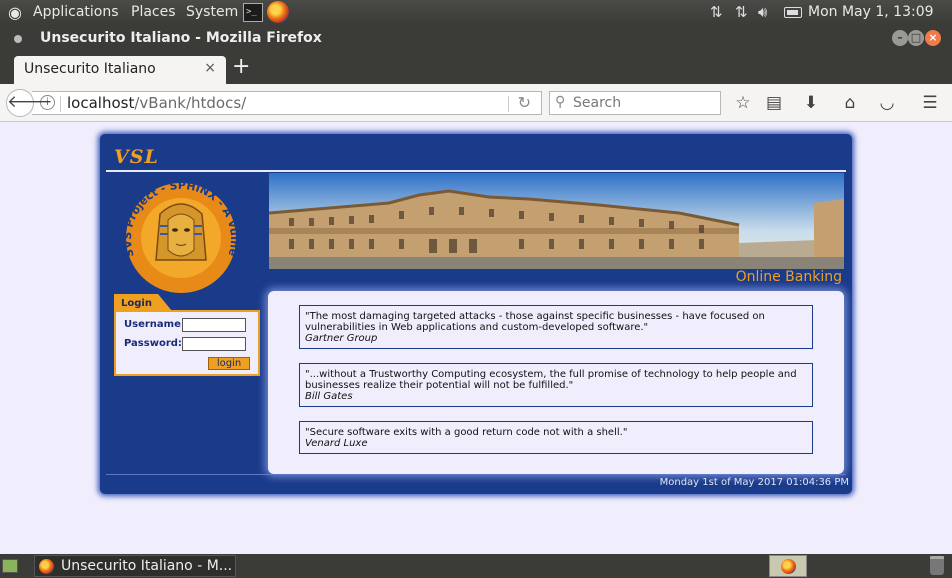  Describe the element at coordinates (741, 12) in the screenshot. I see `network-transfer-icon: ⇅` at that location.